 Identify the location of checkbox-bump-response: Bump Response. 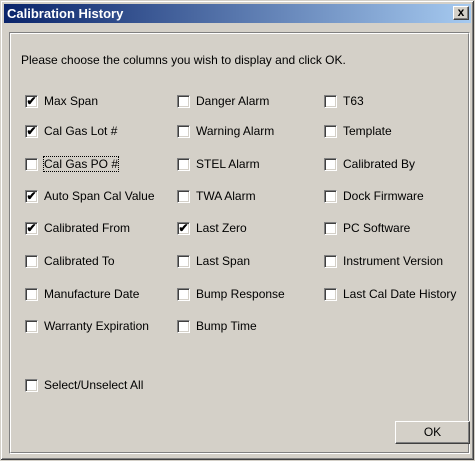
(231, 294).